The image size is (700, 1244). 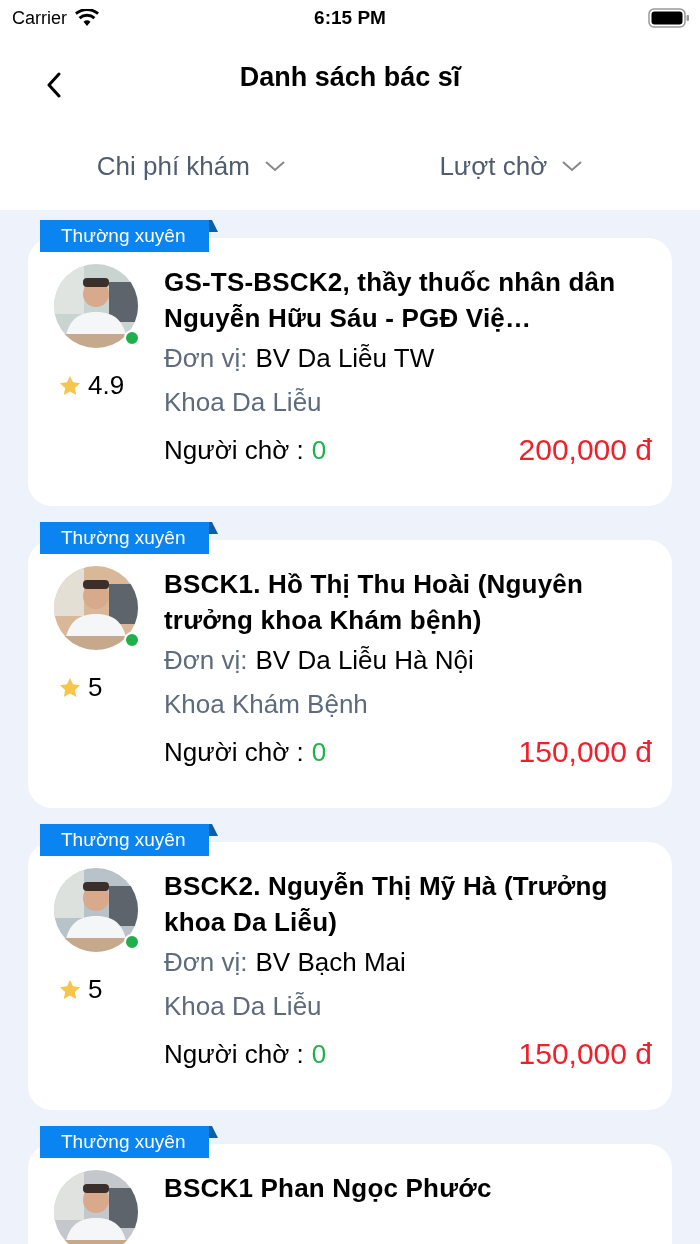 I want to click on price-text: 200,000 đ, so click(x=585, y=450).